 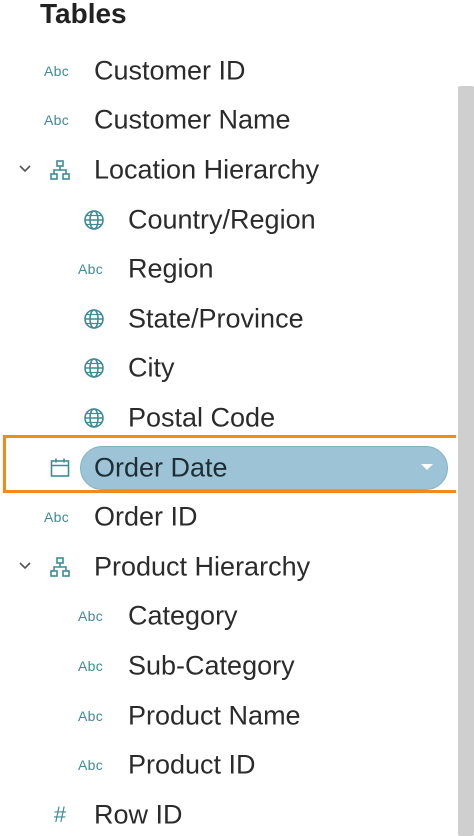 I want to click on field-customer-name: Abc Customer Name, so click(x=228, y=121).